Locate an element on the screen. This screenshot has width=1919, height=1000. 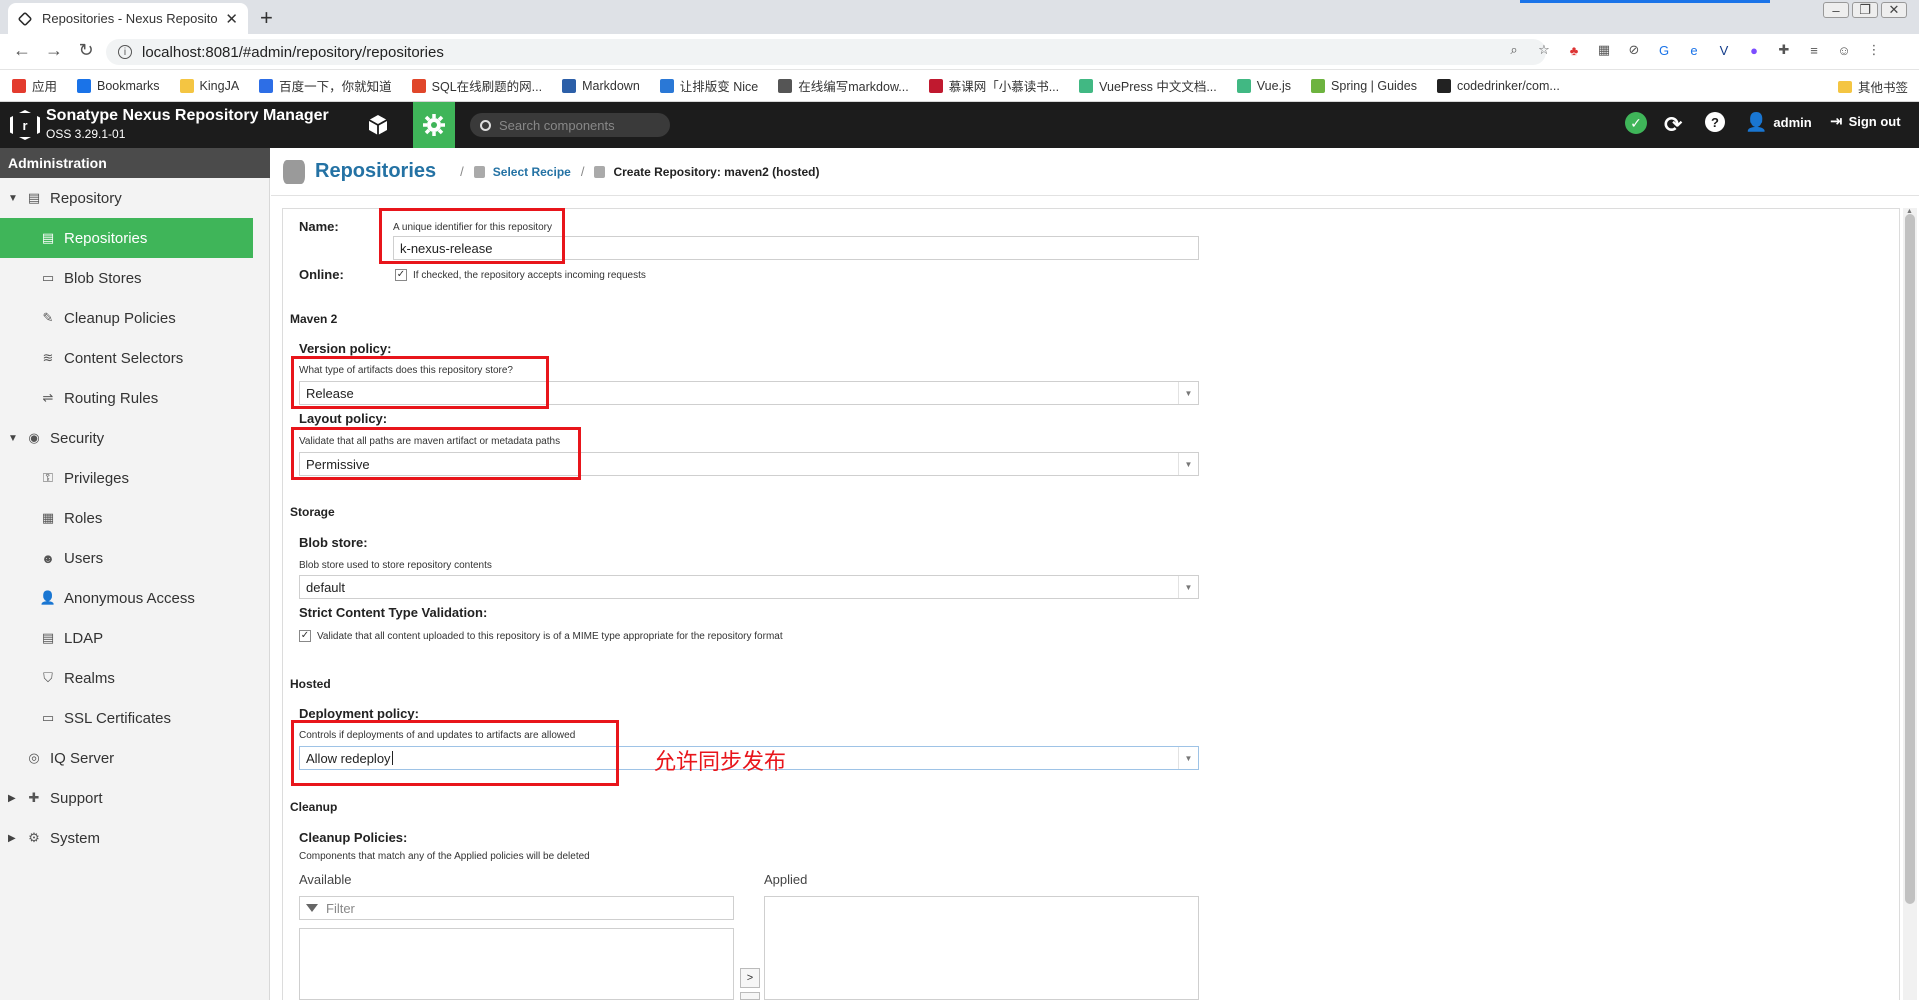
bookmark-item: KingJA is located at coordinates (209, 85).